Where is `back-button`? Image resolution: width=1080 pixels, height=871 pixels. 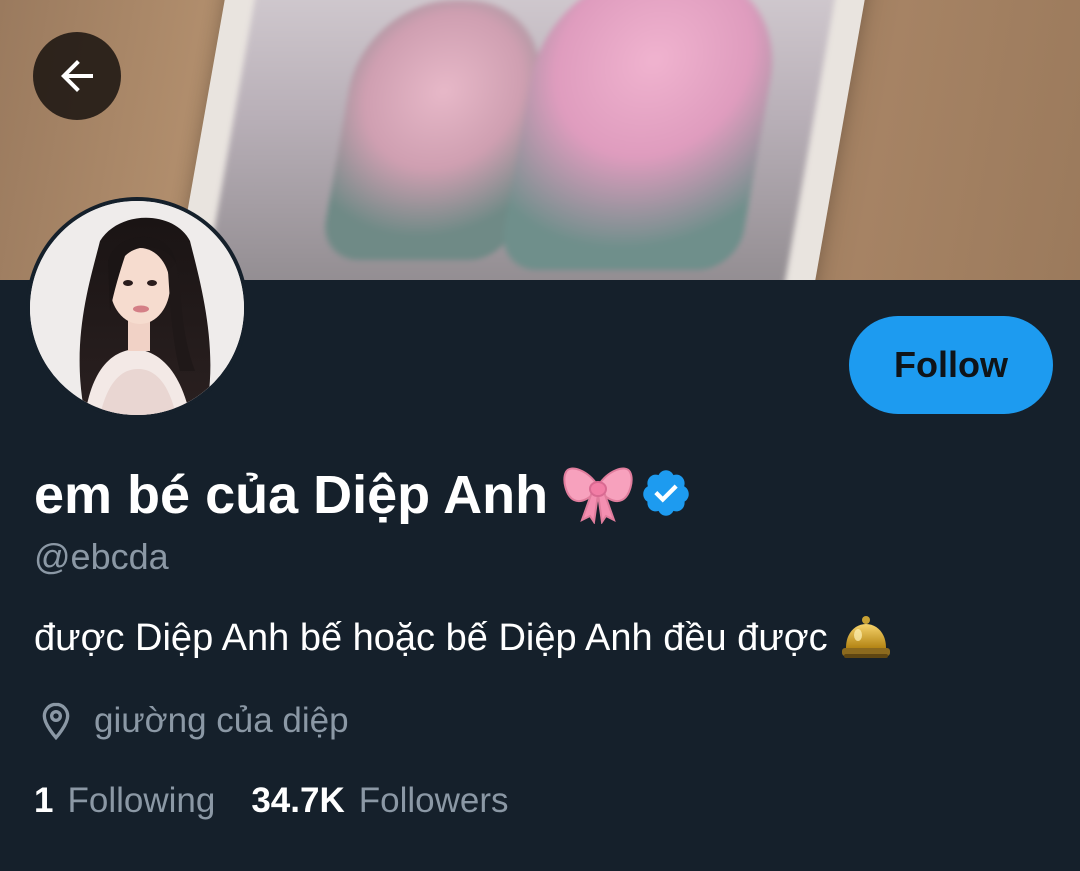 back-button is located at coordinates (77, 76).